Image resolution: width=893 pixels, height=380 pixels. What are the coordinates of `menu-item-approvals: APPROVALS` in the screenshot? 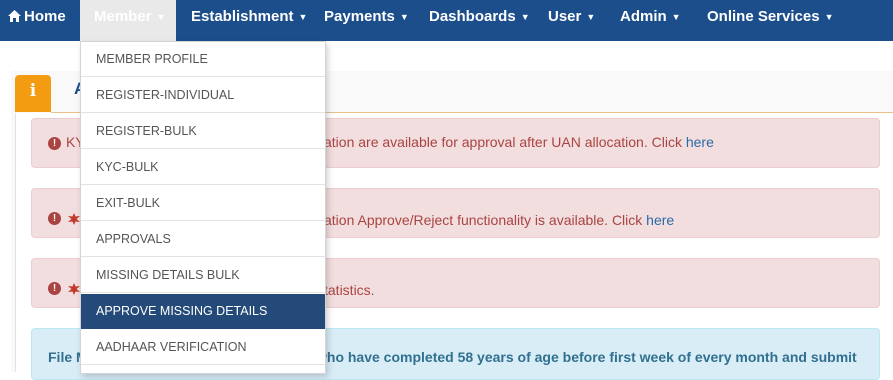 It's located at (203, 239).